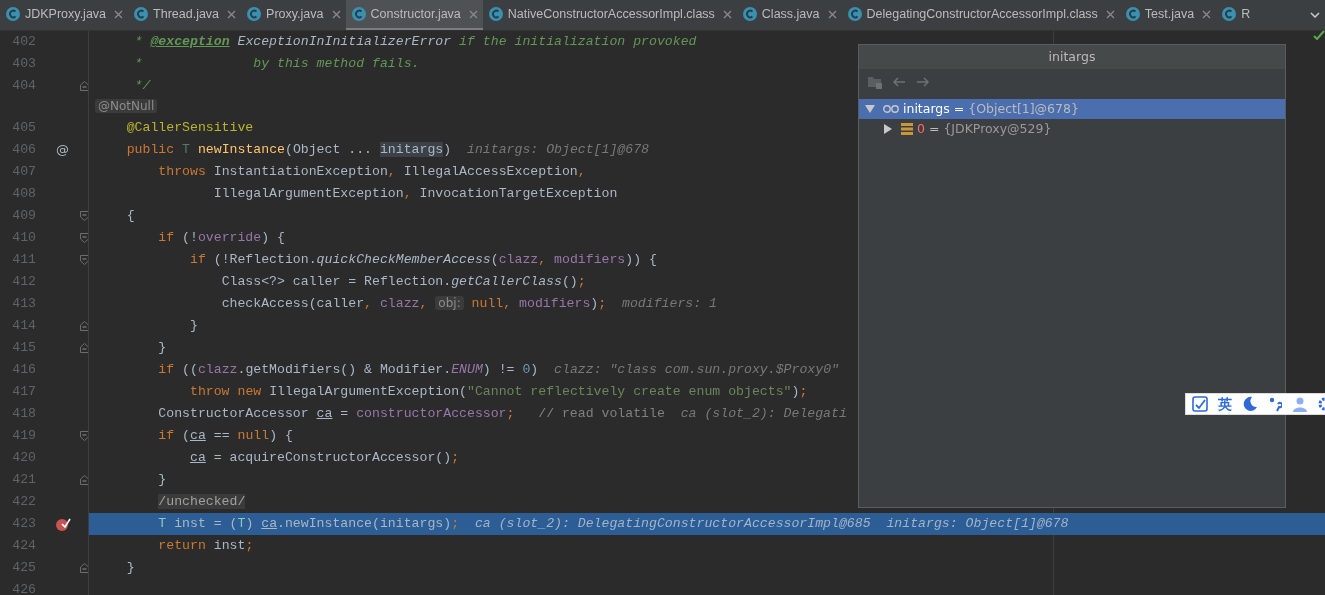 The height and width of the screenshot is (595, 1325). What do you see at coordinates (403, 282) in the screenshot?
I see `code-line: Class<?> caller = Reflection.getCallerClass();` at bounding box center [403, 282].